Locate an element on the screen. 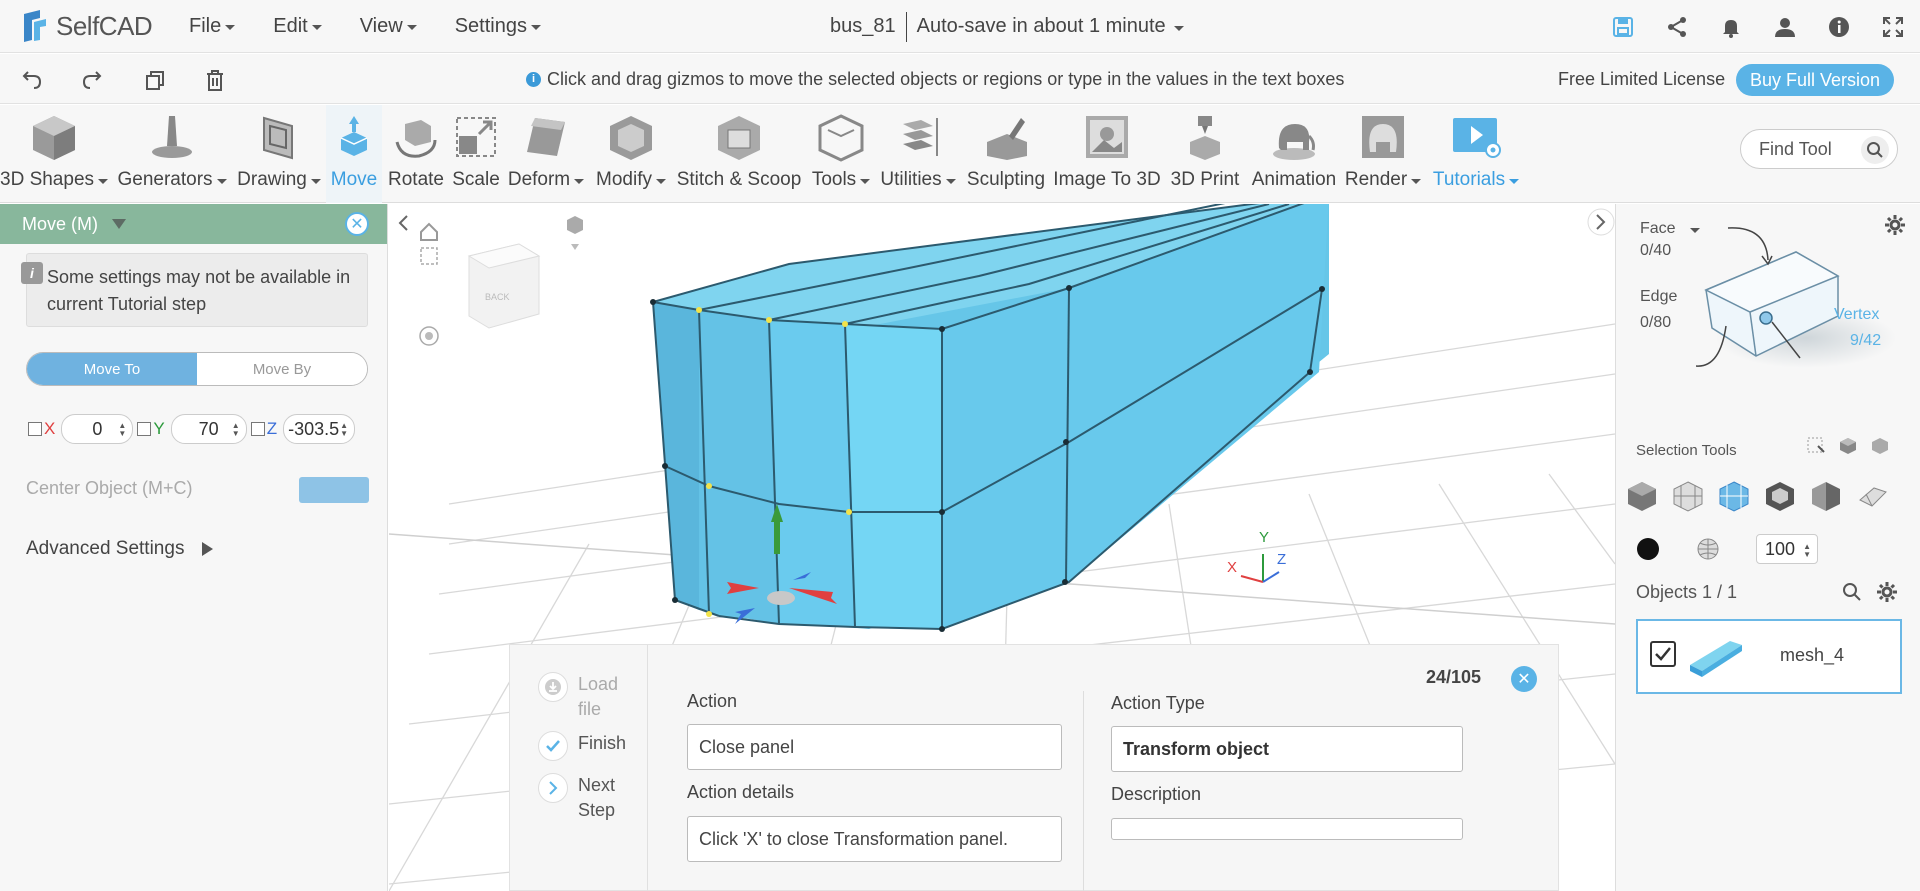  cube-select-icon is located at coordinates (1848, 446).